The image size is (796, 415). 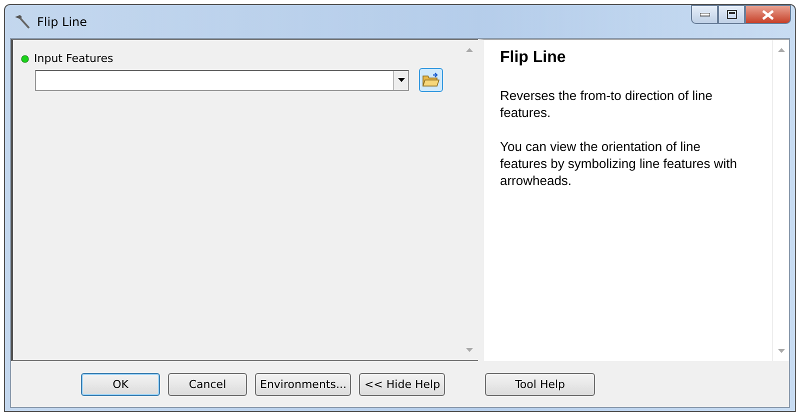 I want to click on maximize-button, so click(x=731, y=14).